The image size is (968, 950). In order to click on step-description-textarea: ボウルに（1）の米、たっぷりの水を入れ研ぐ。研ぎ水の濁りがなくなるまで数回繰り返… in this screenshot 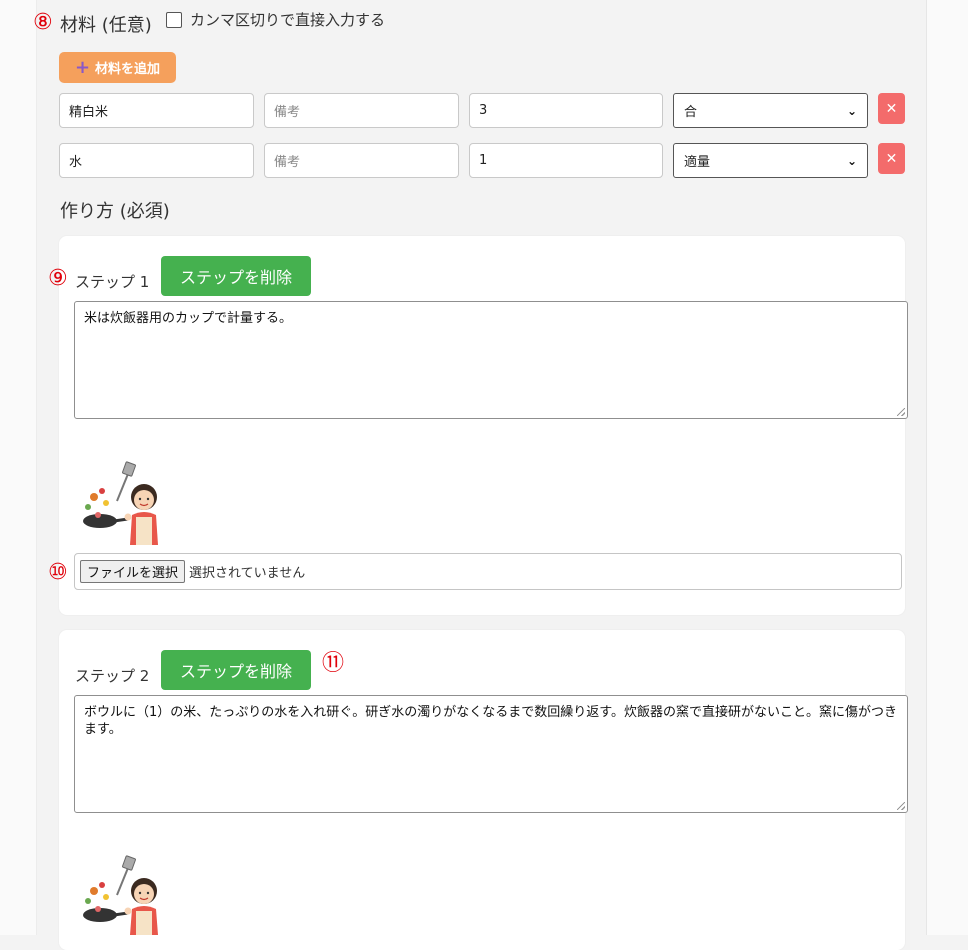, I will do `click(491, 754)`.